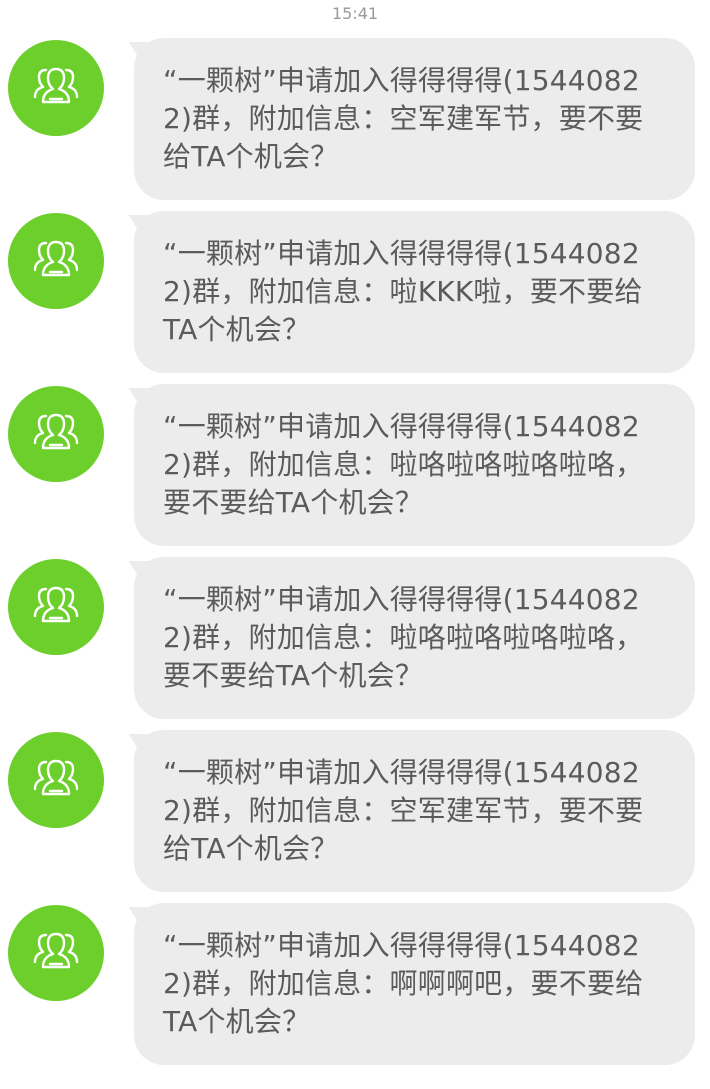  Describe the element at coordinates (355, 13) in the screenshot. I see `timestamp: 15:41` at that location.